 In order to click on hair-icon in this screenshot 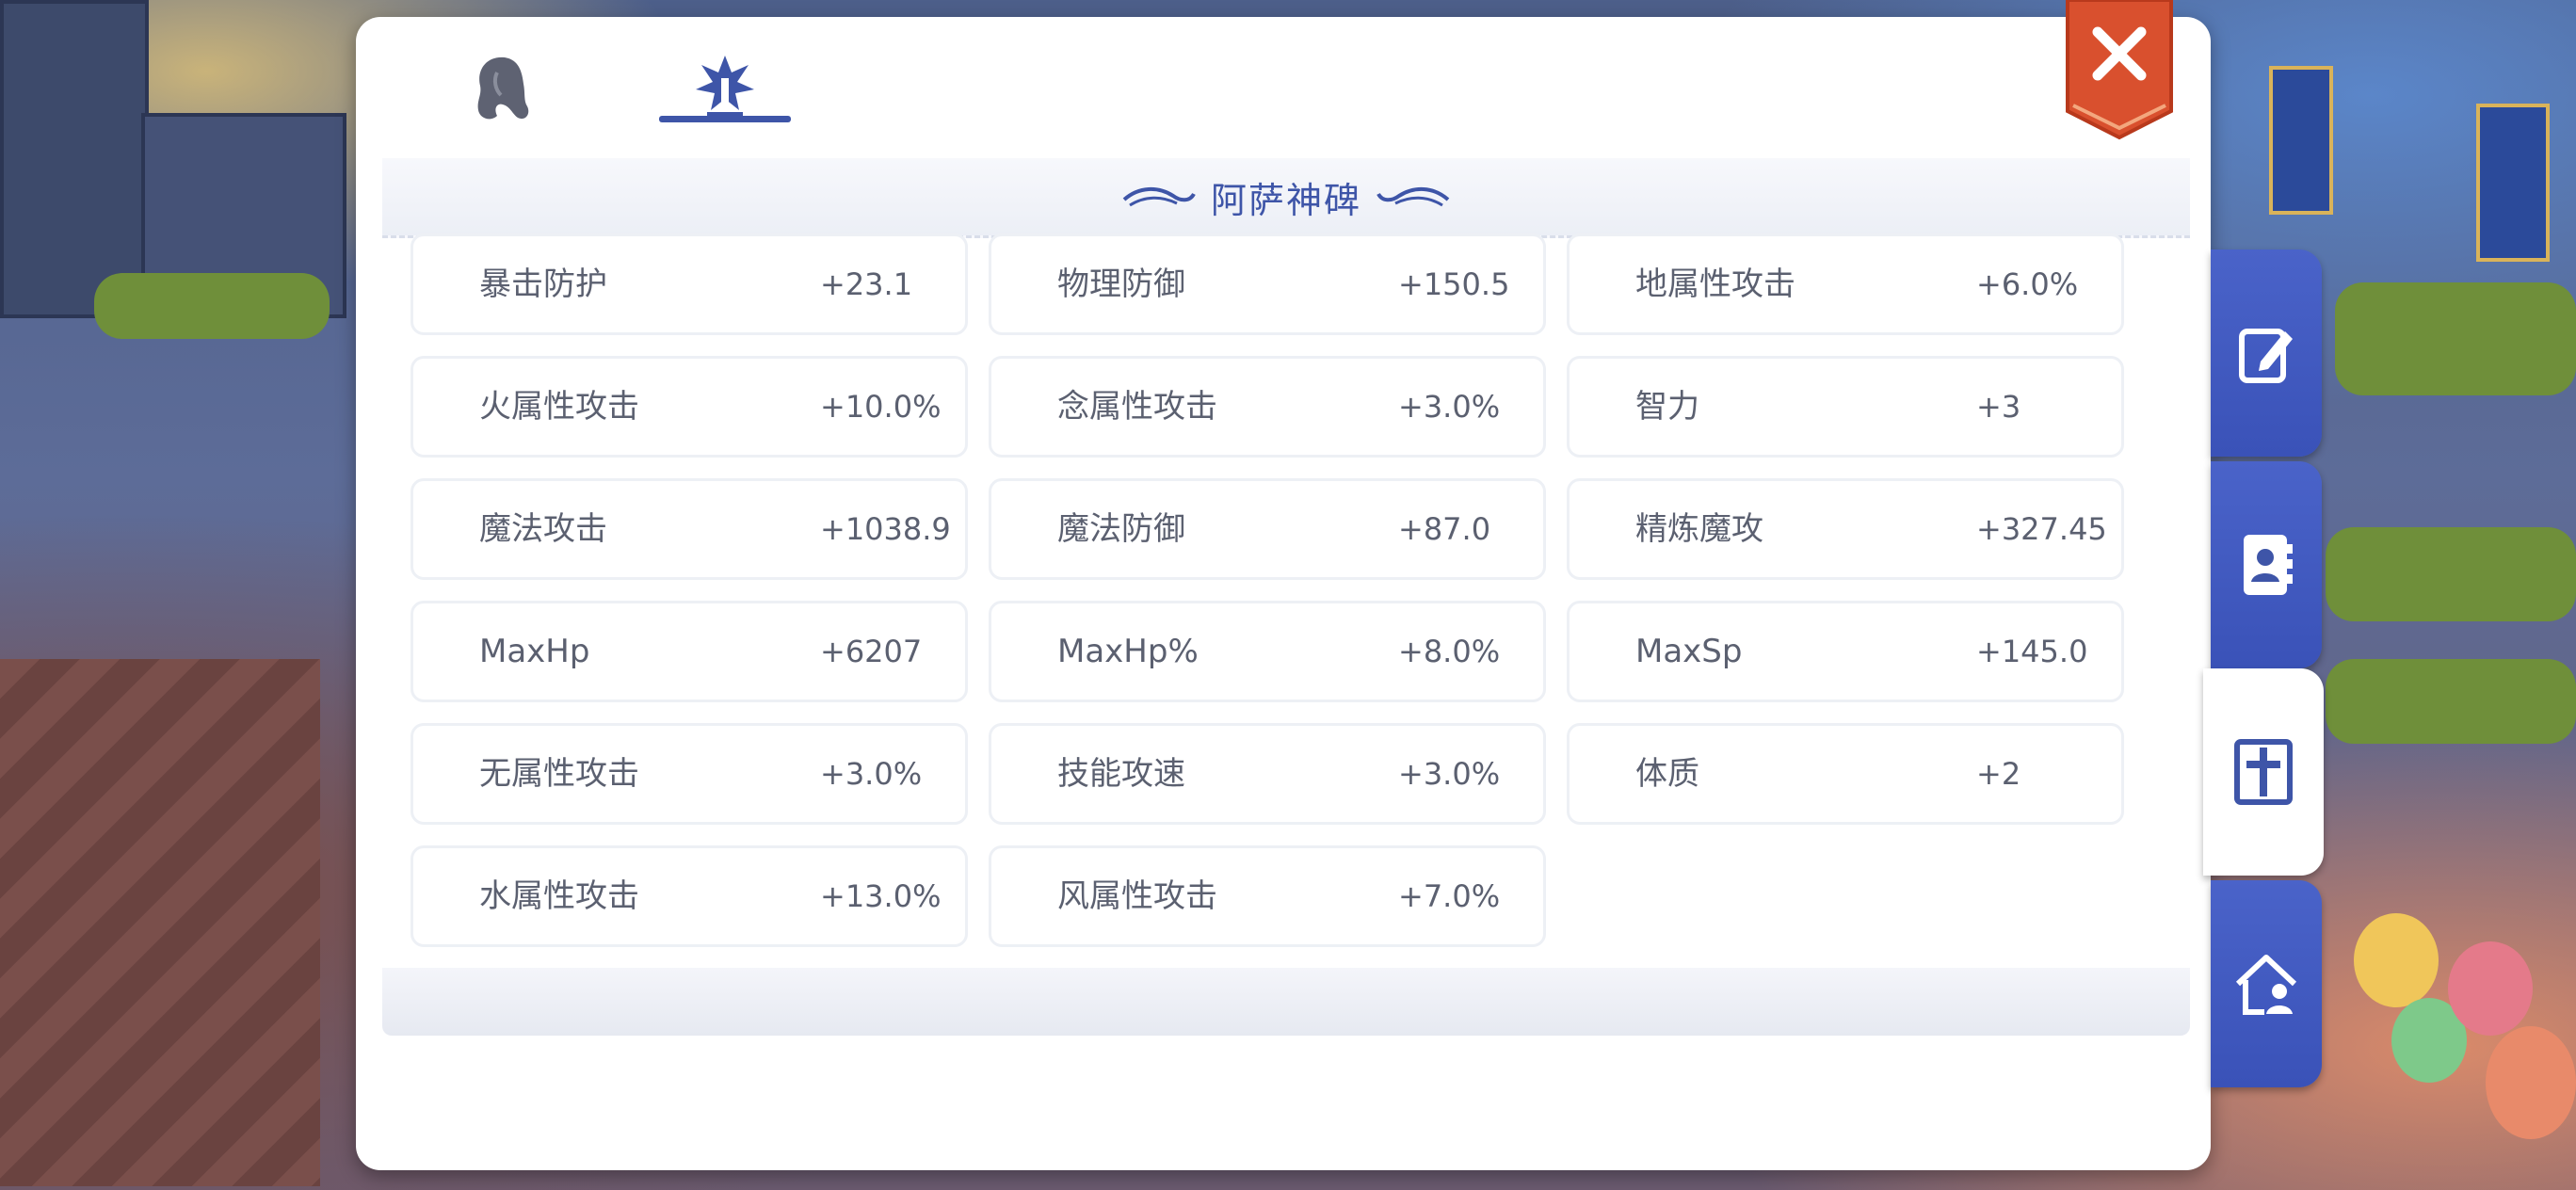, I will do `click(503, 88)`.